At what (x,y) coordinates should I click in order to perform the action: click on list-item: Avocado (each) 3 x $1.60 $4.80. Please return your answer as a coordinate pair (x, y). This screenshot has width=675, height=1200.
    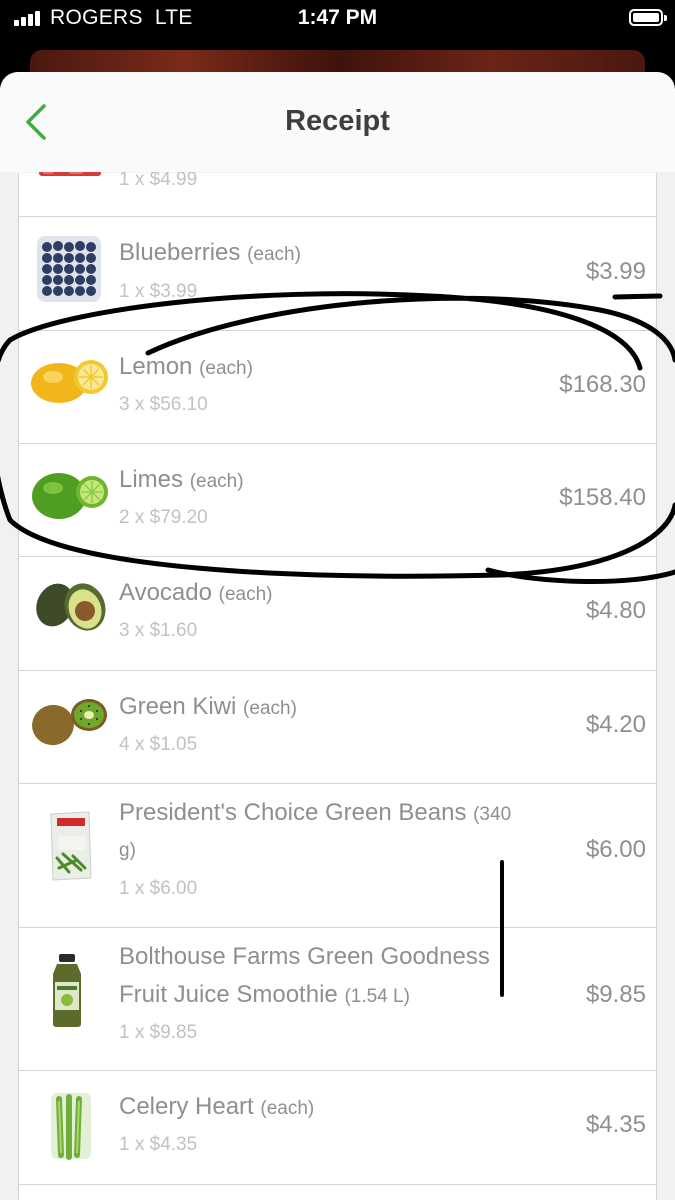
    Looking at the image, I should click on (337, 614).